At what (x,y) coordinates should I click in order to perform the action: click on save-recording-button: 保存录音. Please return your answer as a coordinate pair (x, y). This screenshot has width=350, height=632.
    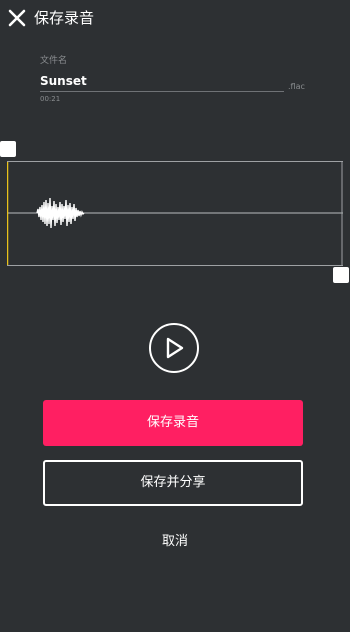
    Looking at the image, I should click on (173, 423).